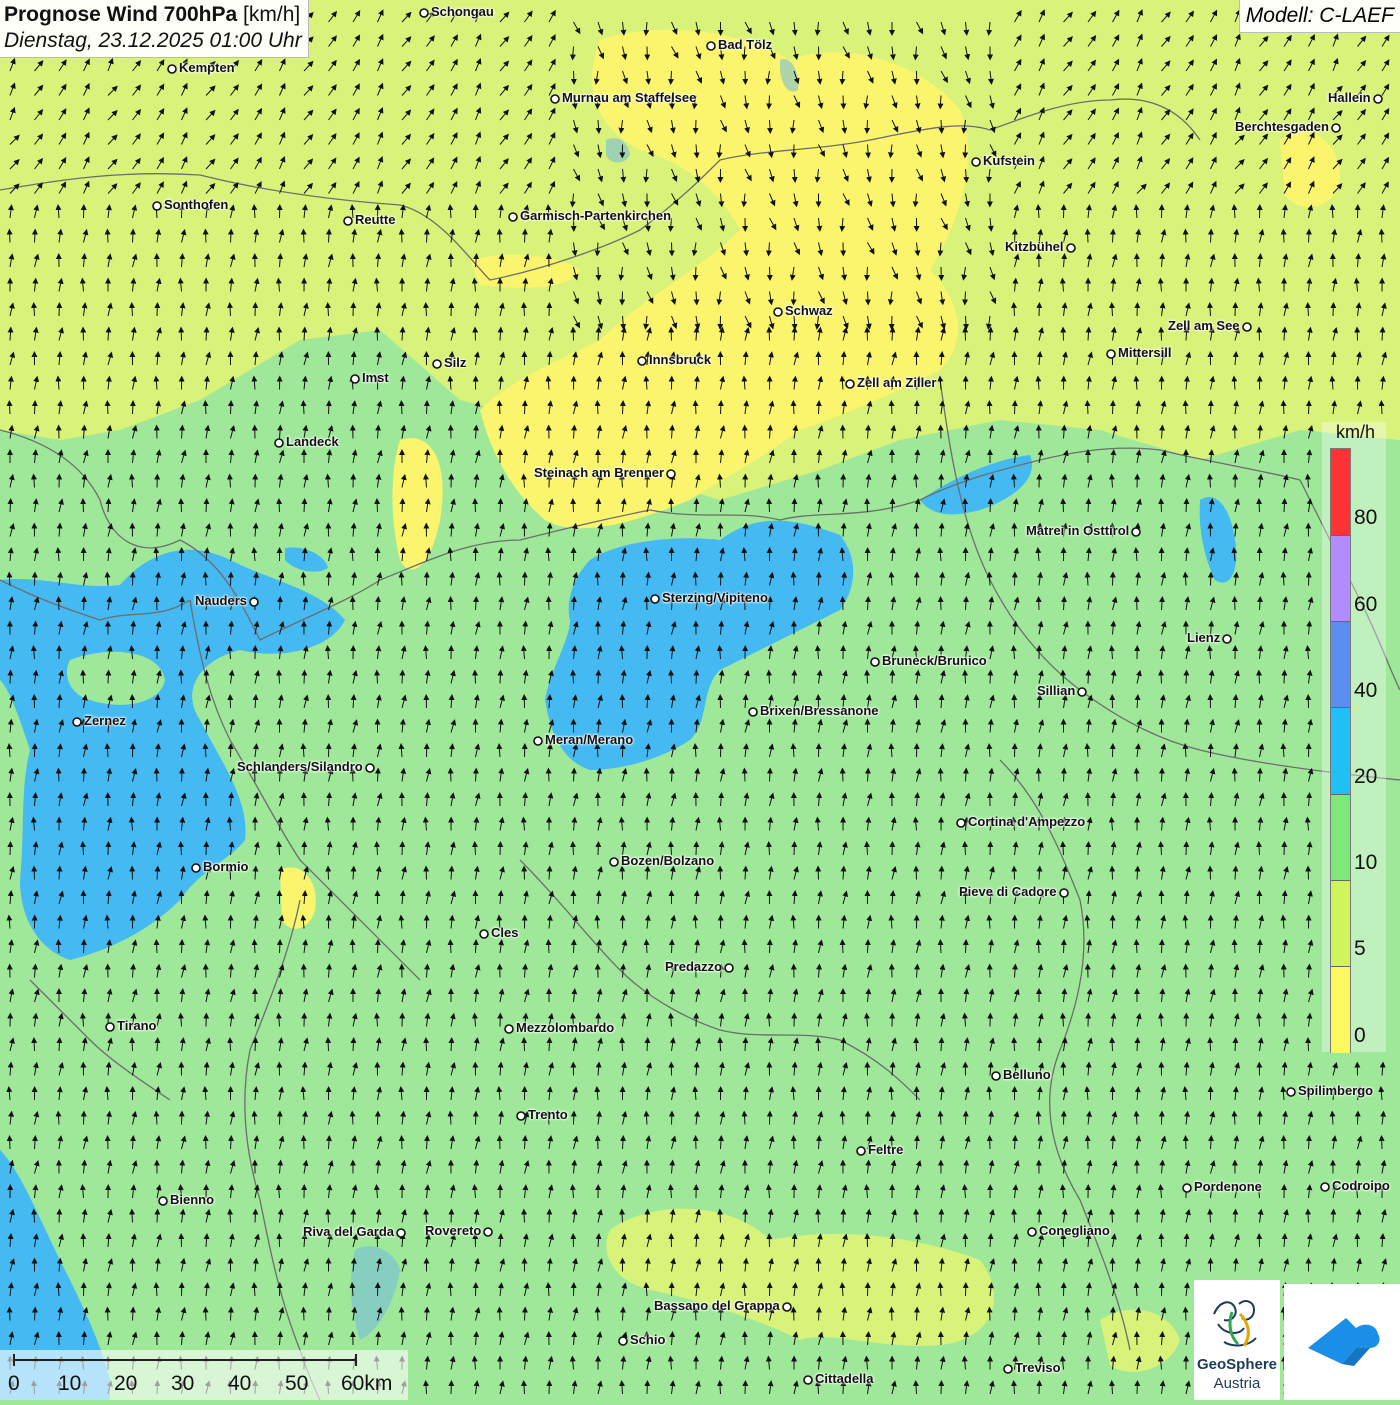 Image resolution: width=1400 pixels, height=1405 pixels. I want to click on city-label: Feltre, so click(885, 1150).